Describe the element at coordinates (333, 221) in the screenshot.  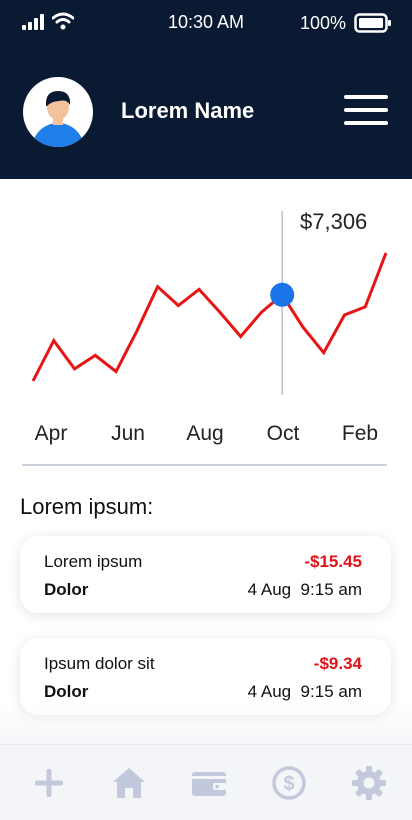
I see `highlight-value-label: $7,306` at that location.